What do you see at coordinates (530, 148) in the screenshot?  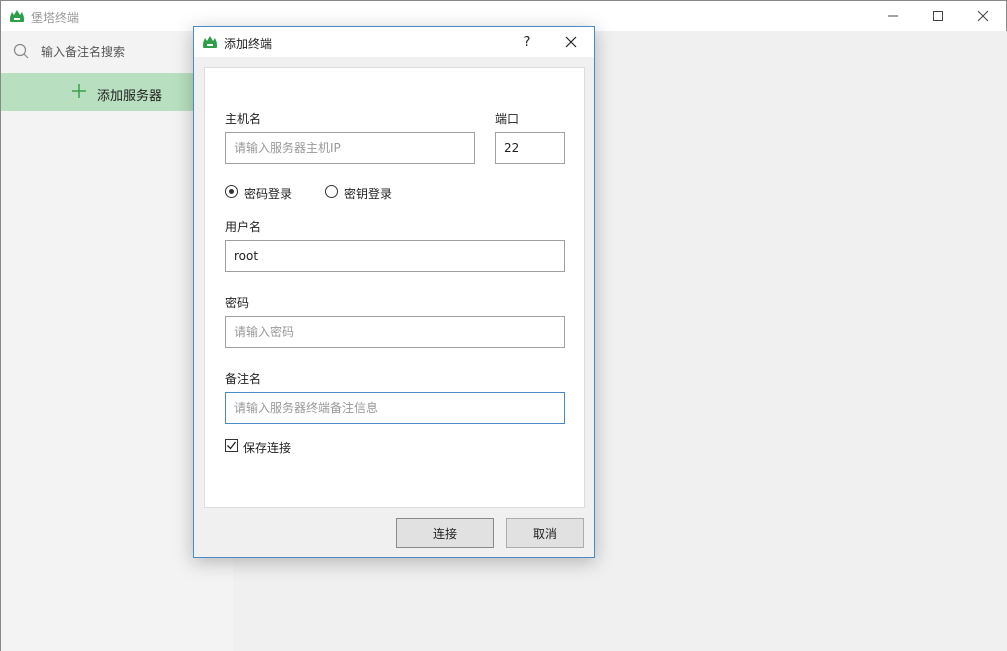 I see `port-input` at bounding box center [530, 148].